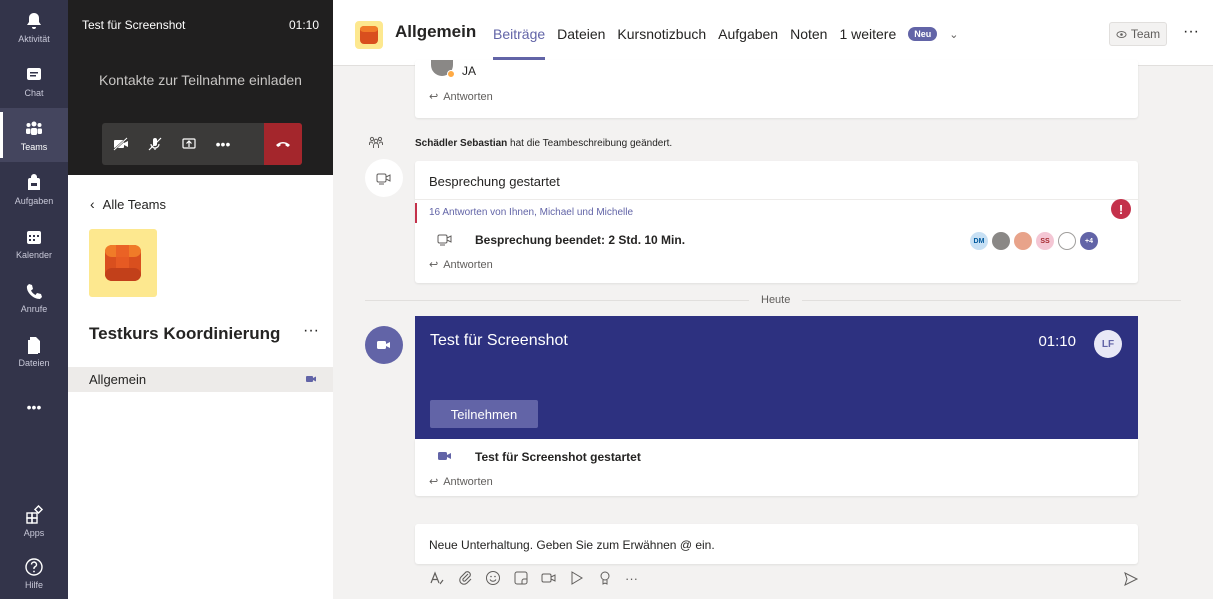  I want to click on praise-icon, so click(605, 578).